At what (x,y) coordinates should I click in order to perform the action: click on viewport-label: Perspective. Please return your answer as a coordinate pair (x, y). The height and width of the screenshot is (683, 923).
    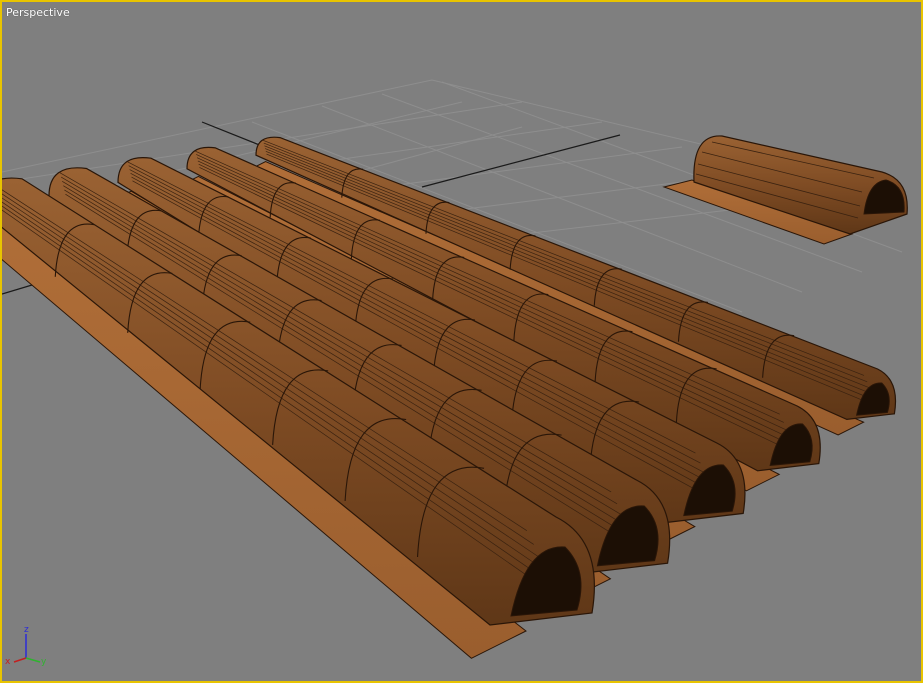
    Looking at the image, I should click on (38, 12).